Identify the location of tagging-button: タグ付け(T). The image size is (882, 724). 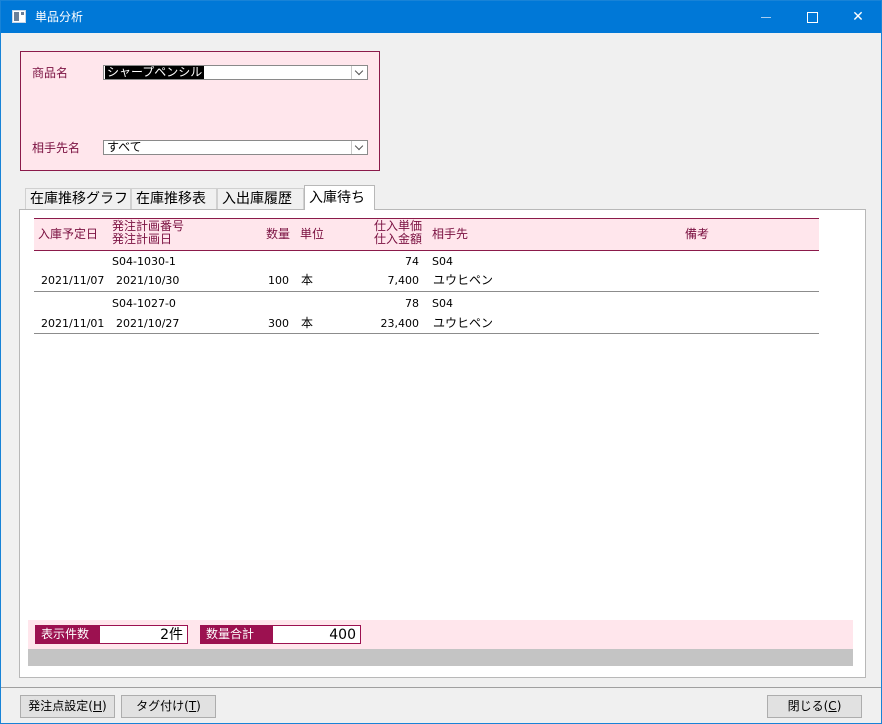
(168, 706).